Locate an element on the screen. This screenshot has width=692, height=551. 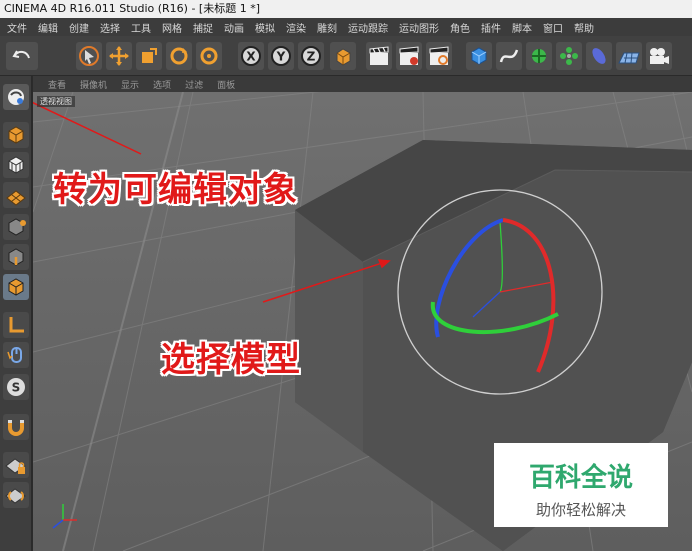
menu-edit: 编辑 is located at coordinates (48, 27).